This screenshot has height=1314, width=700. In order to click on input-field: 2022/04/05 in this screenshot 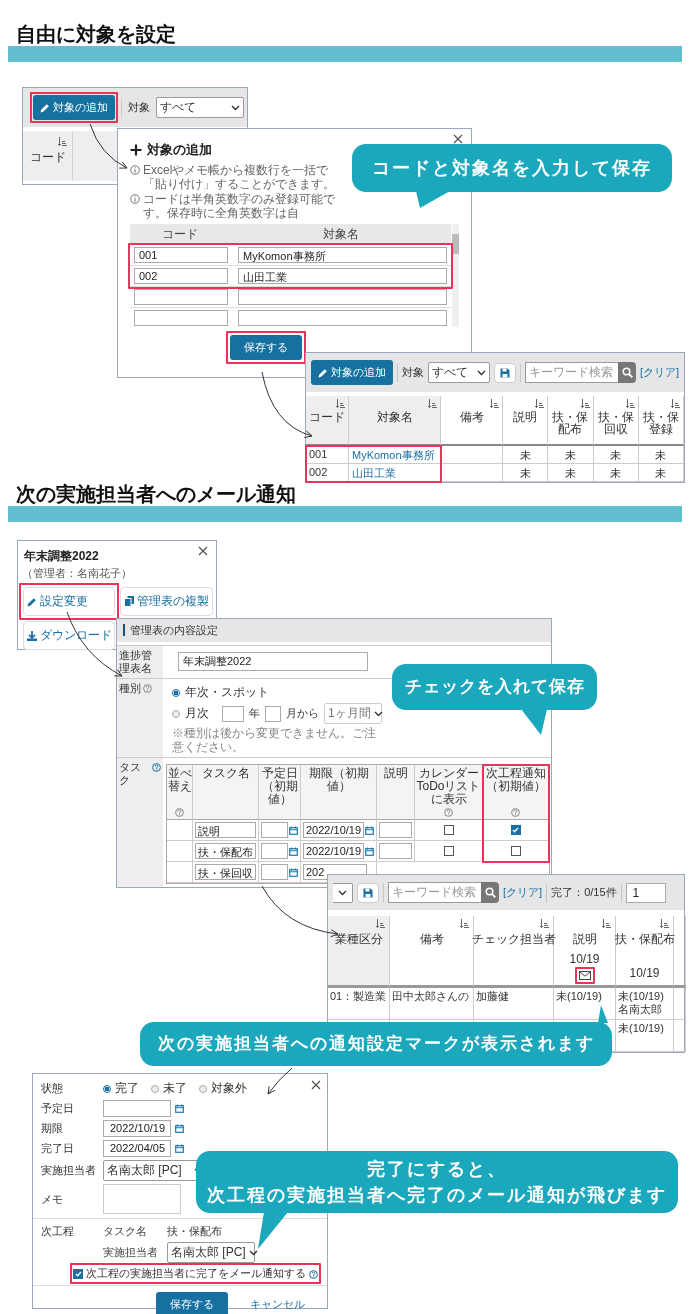, I will do `click(137, 1148)`.